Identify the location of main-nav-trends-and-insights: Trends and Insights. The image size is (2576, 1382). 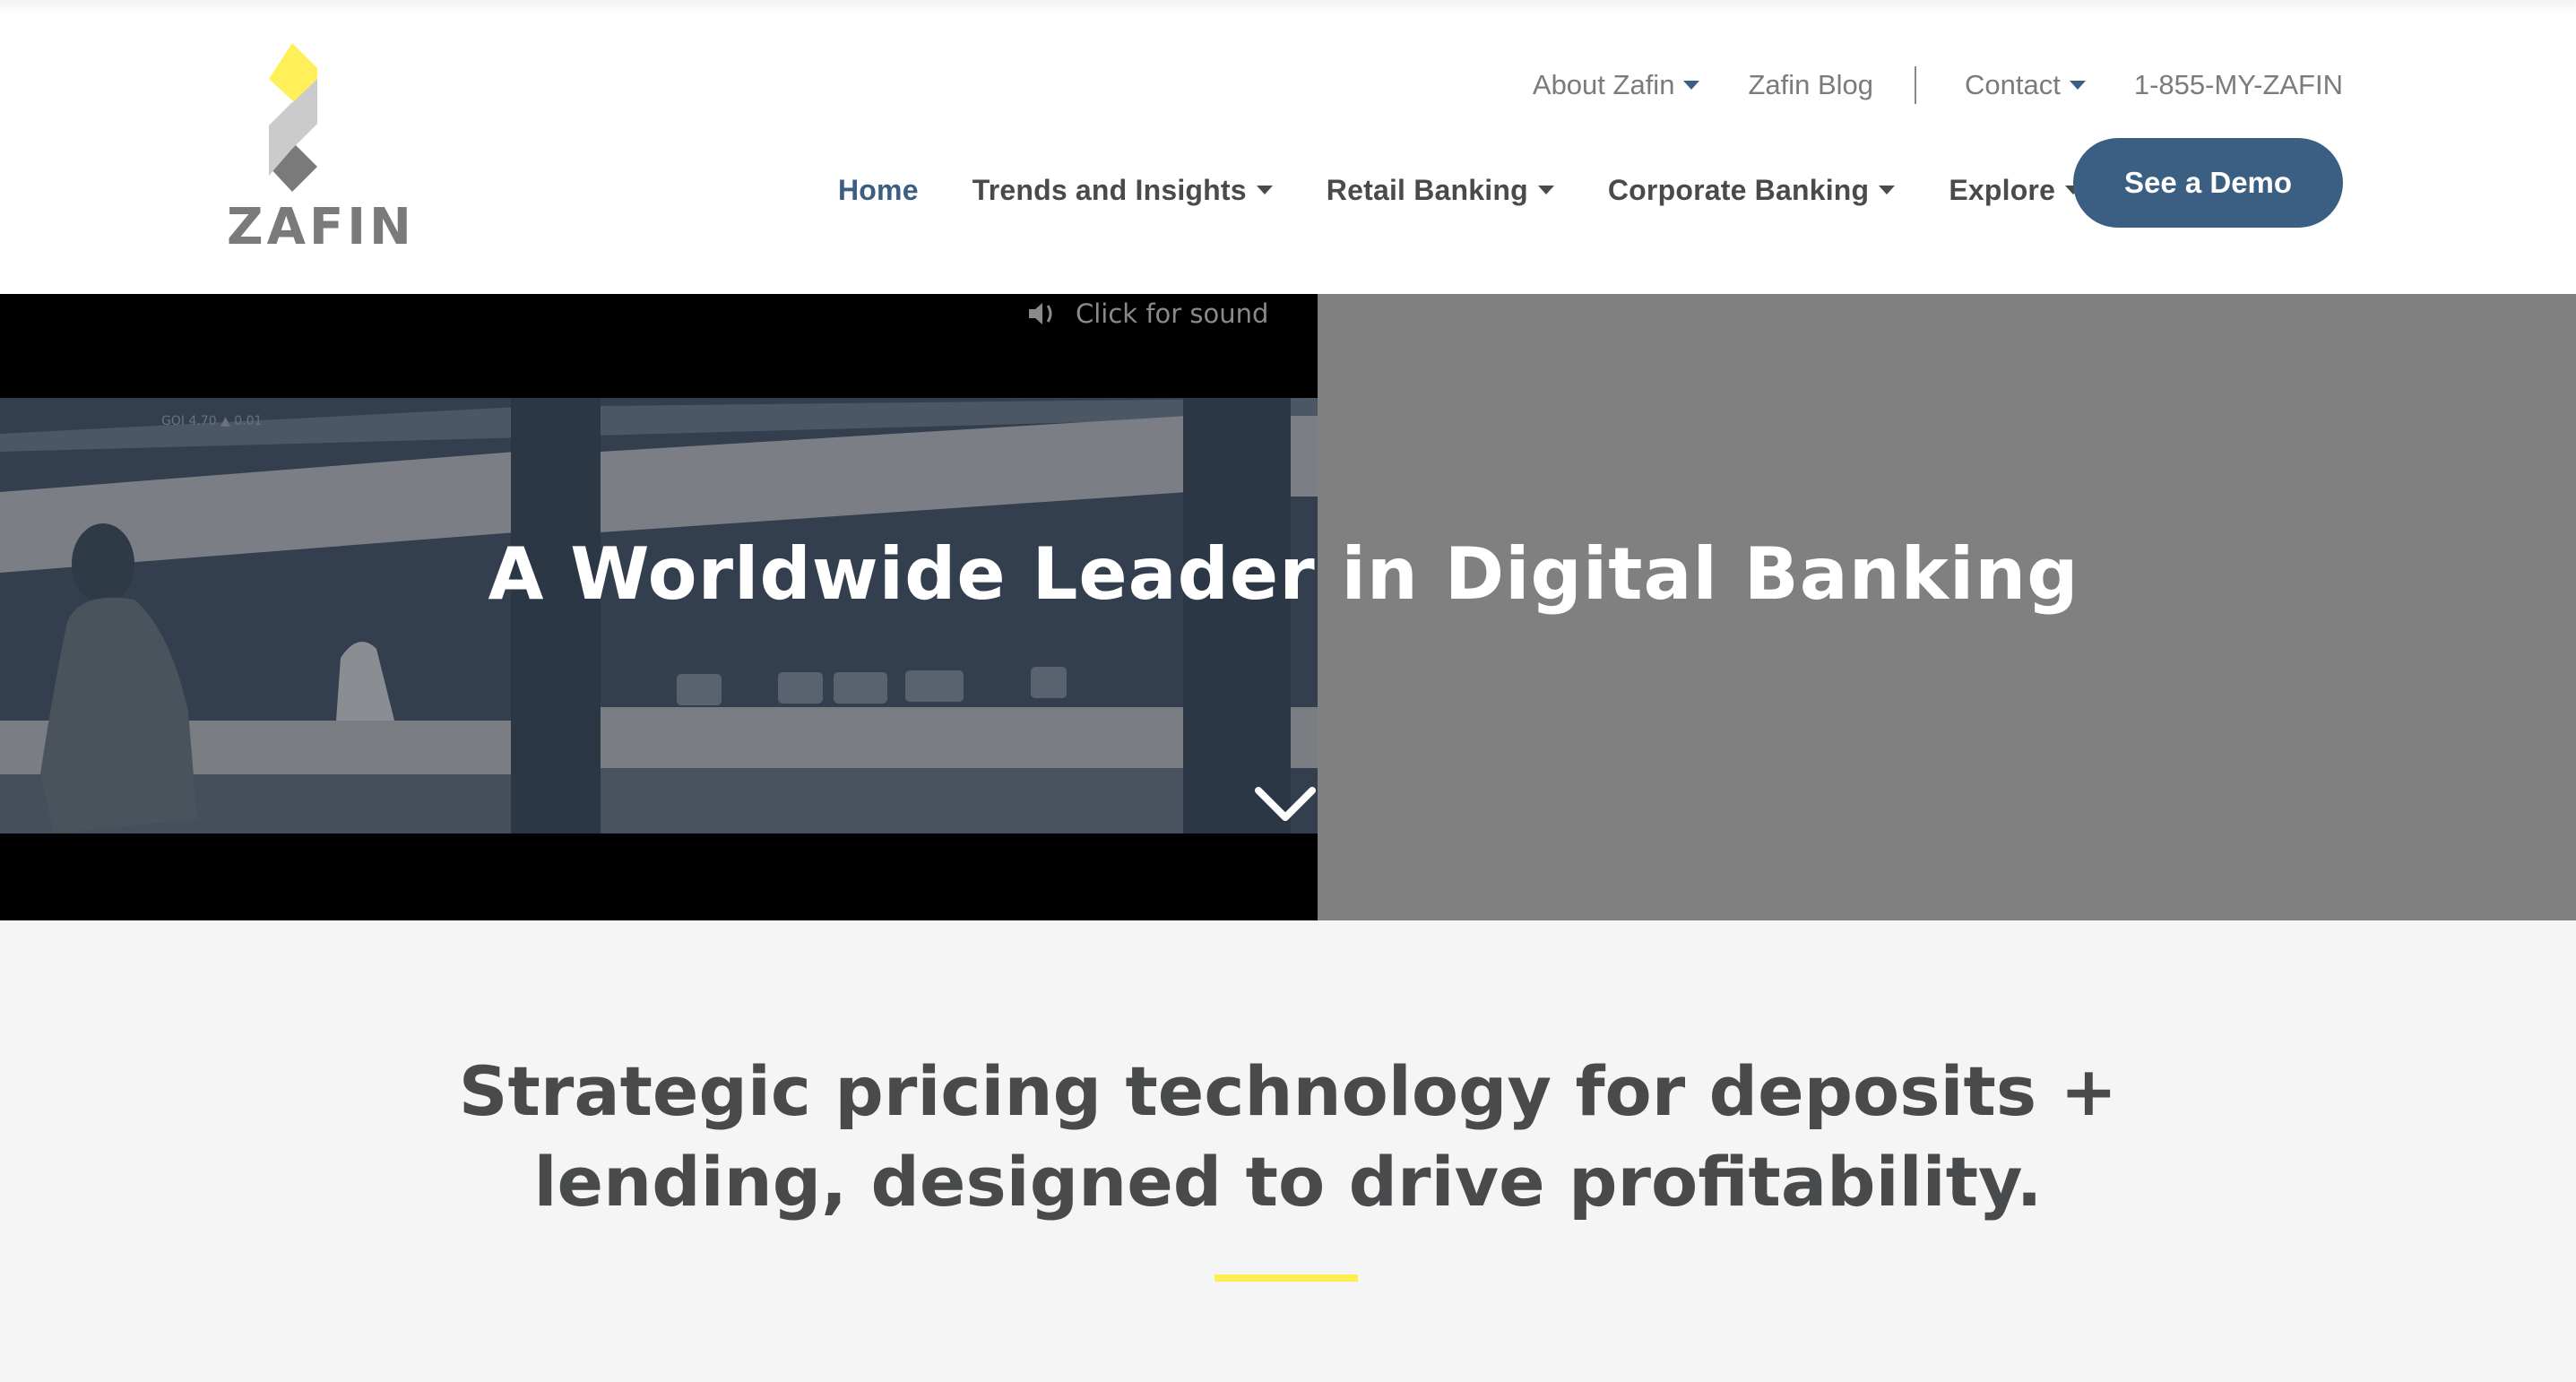
(1122, 190).